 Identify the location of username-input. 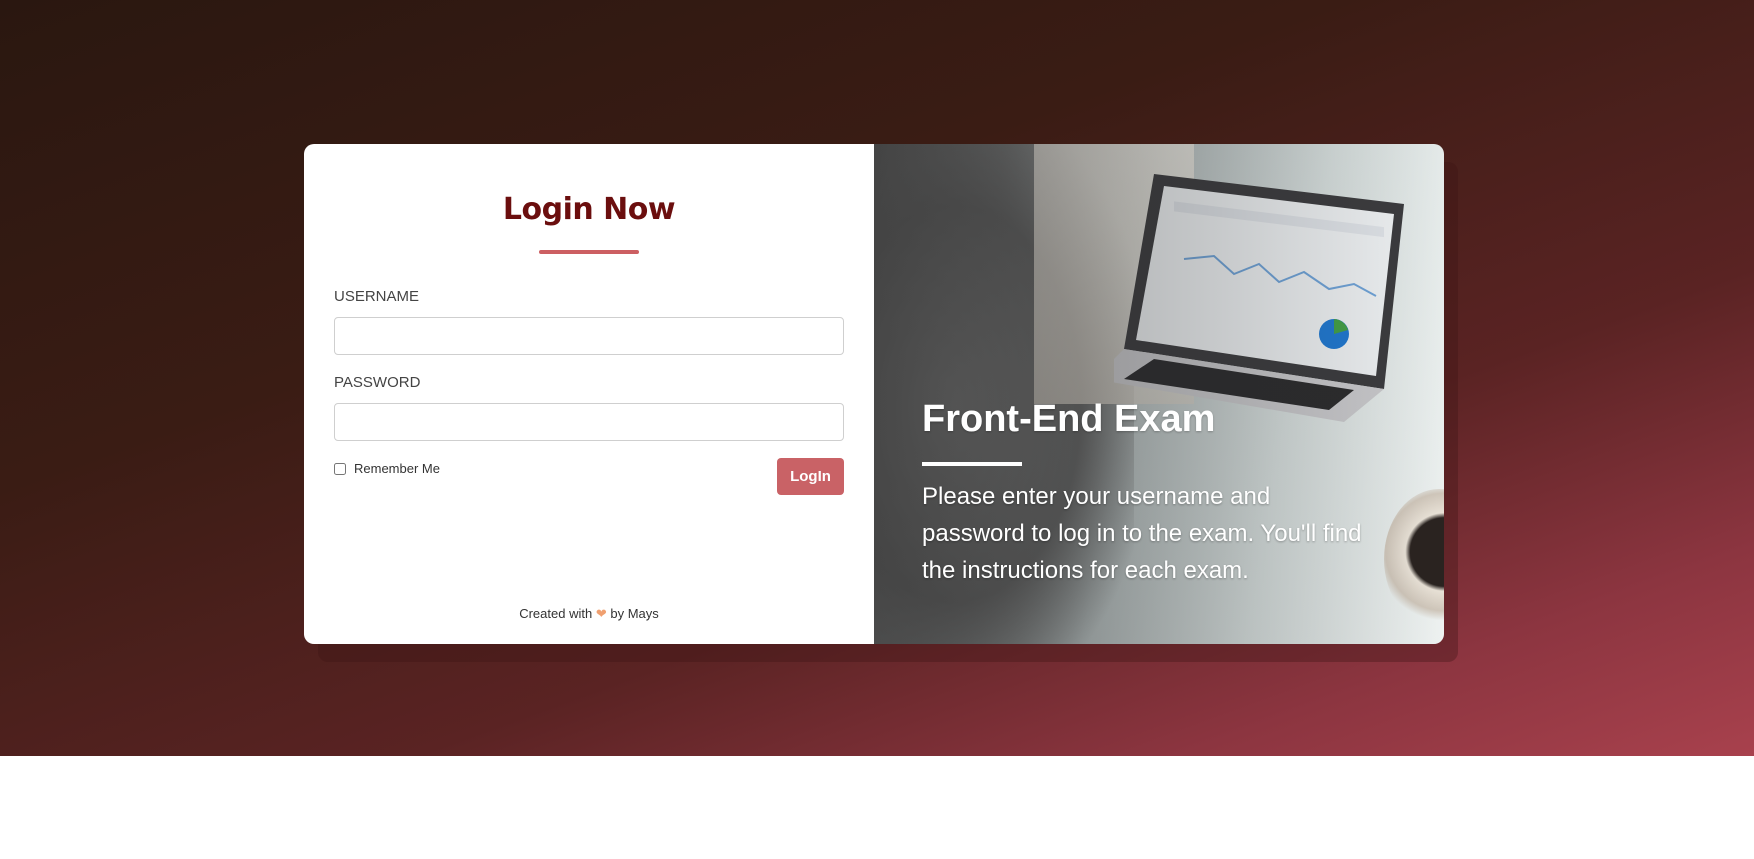
(589, 336).